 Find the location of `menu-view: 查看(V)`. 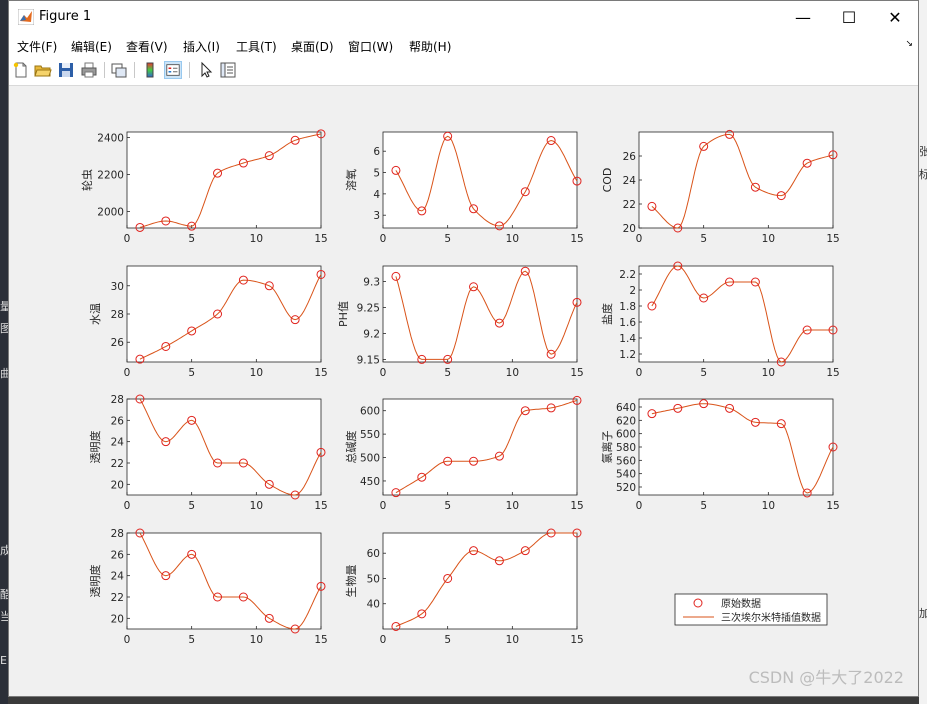

menu-view: 查看(V) is located at coordinates (147, 46).